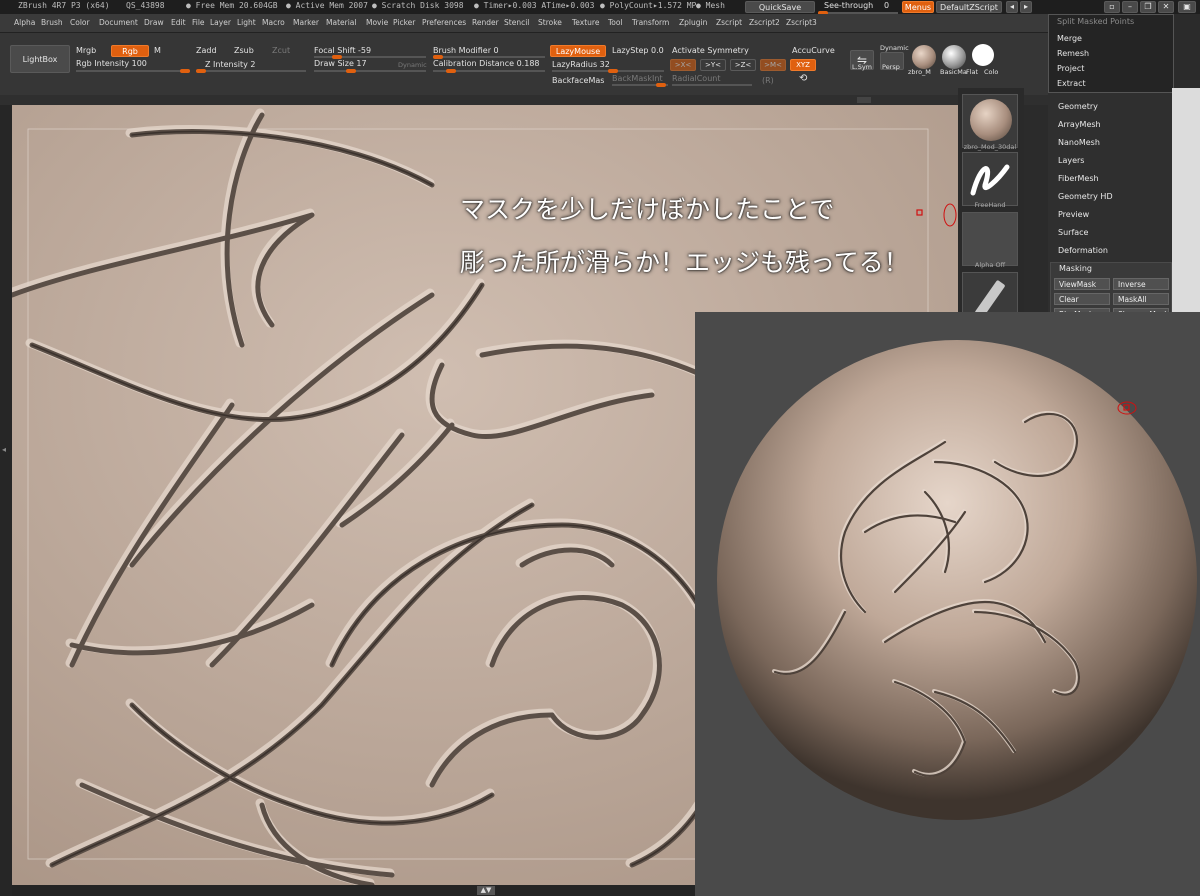 This screenshot has width=1200, height=896. I want to click on draw-size-knob, so click(351, 71).